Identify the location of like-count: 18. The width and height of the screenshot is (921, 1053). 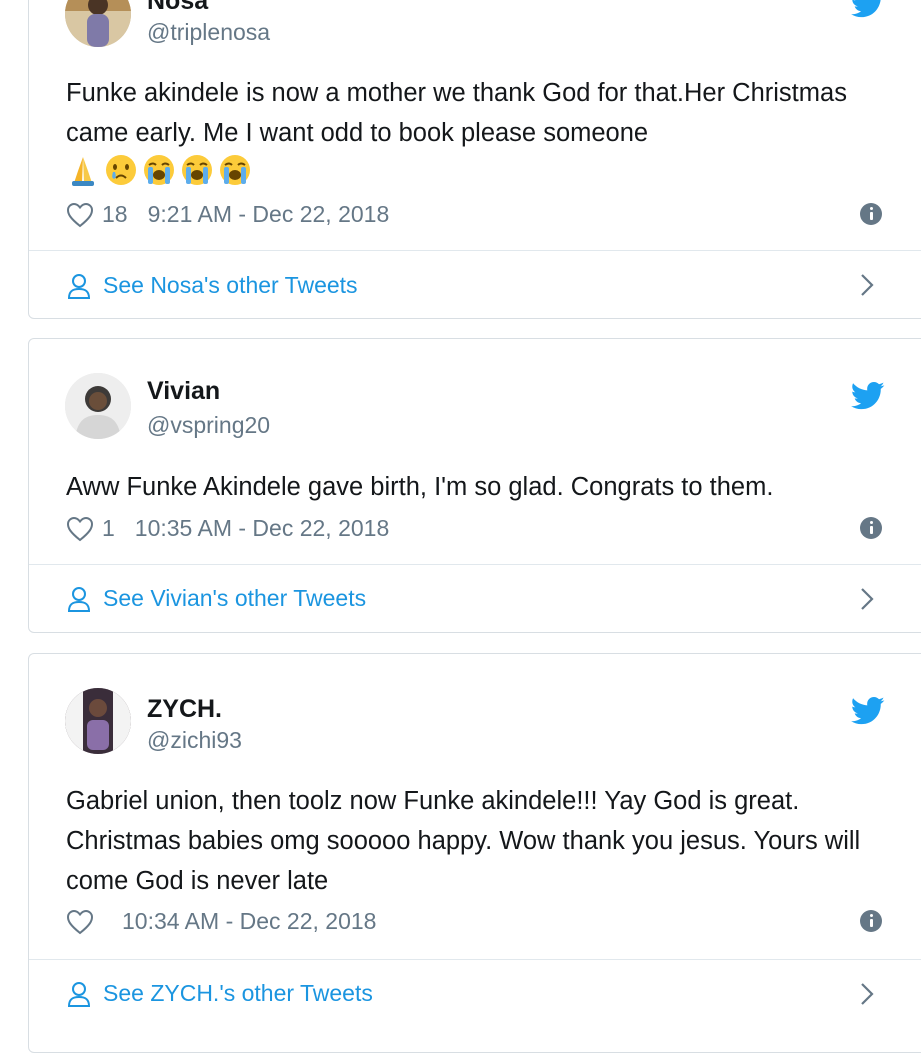
(115, 214).